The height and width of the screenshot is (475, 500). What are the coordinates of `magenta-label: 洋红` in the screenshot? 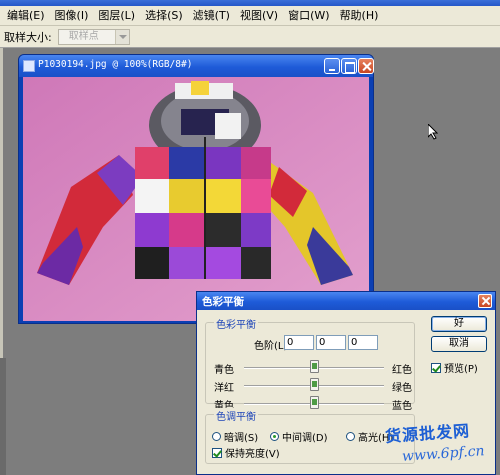 It's located at (224, 388).